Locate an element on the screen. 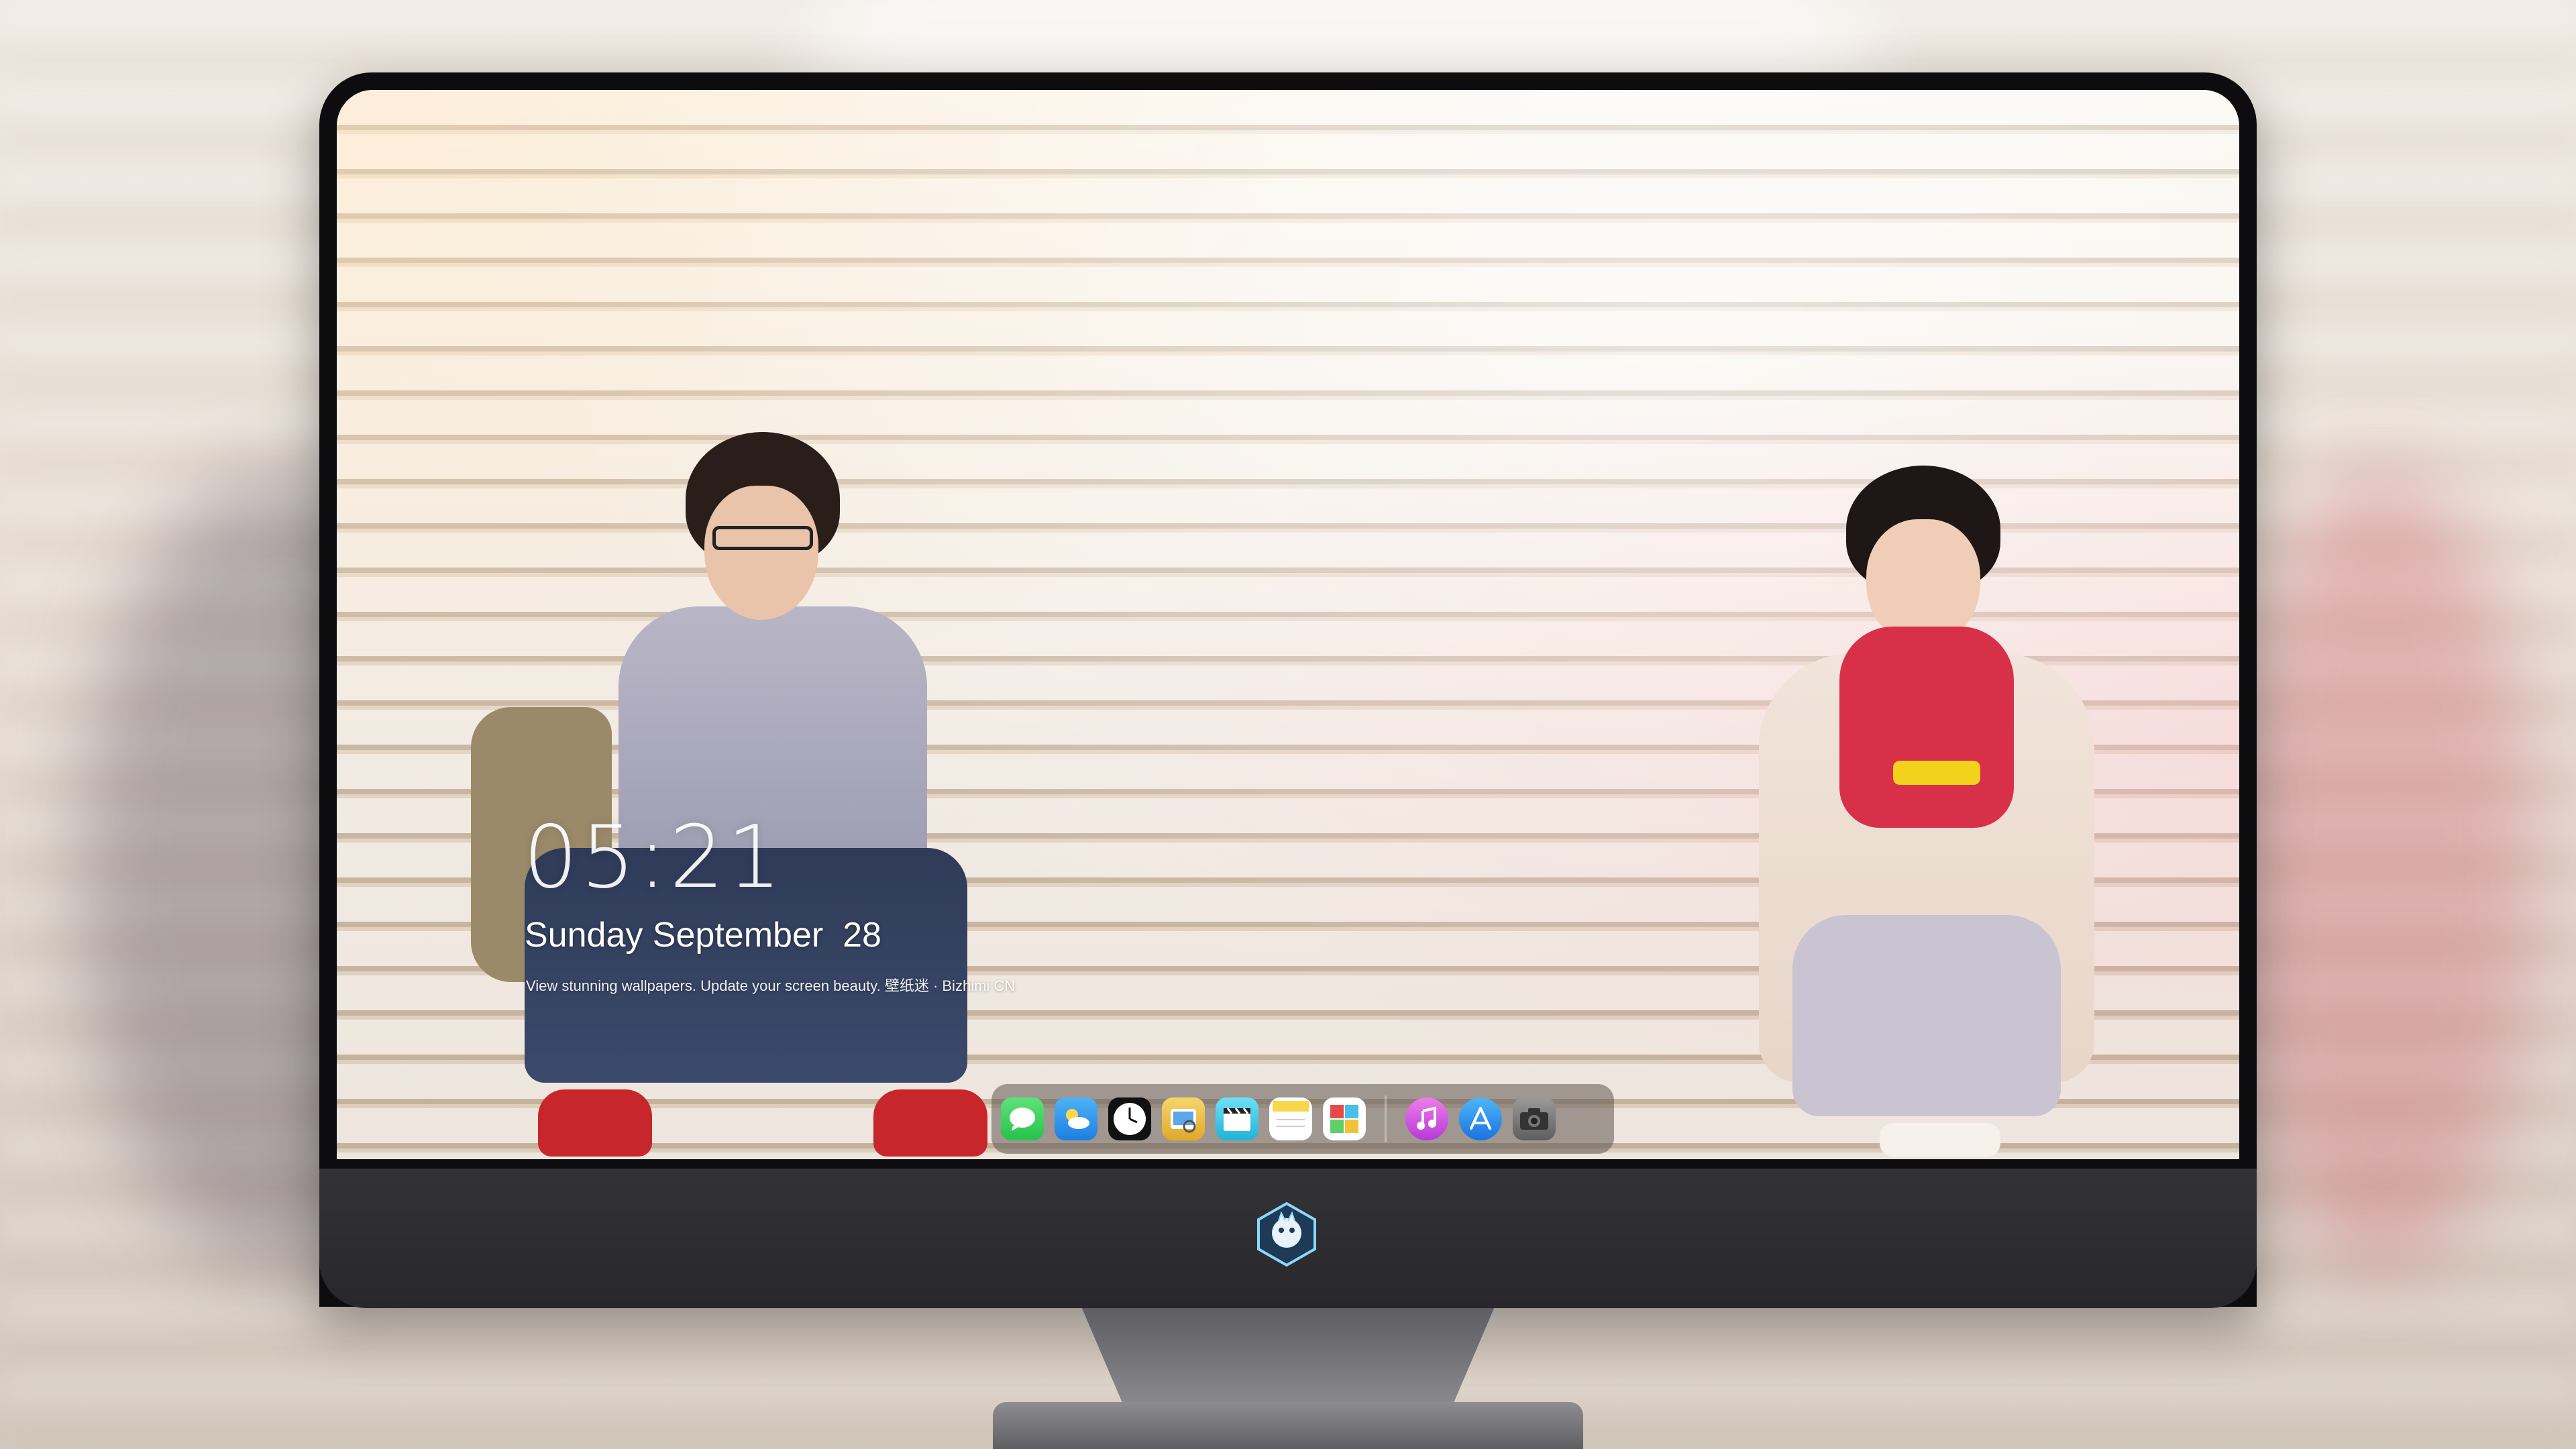  messages-icon is located at coordinates (1022, 1118).